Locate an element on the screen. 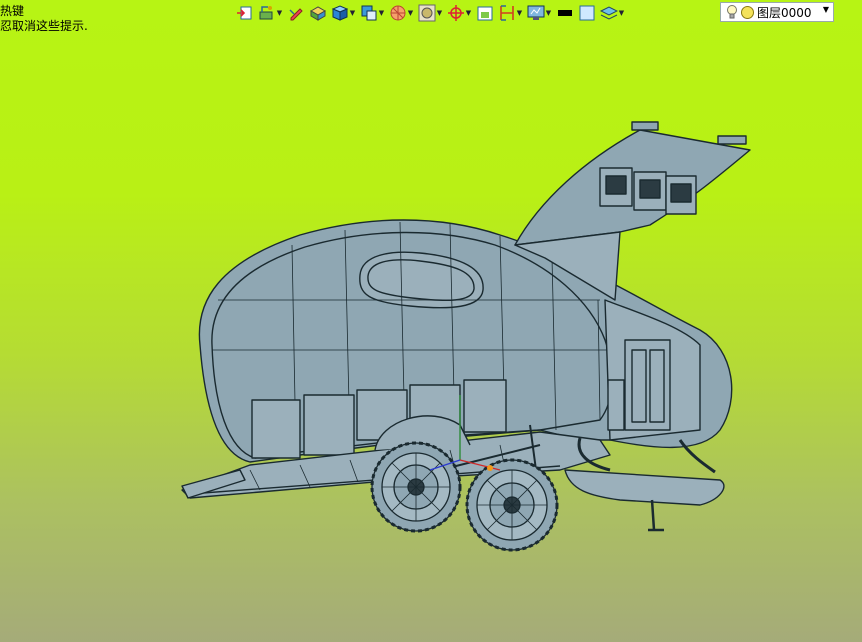  wheel-front is located at coordinates (416, 487).